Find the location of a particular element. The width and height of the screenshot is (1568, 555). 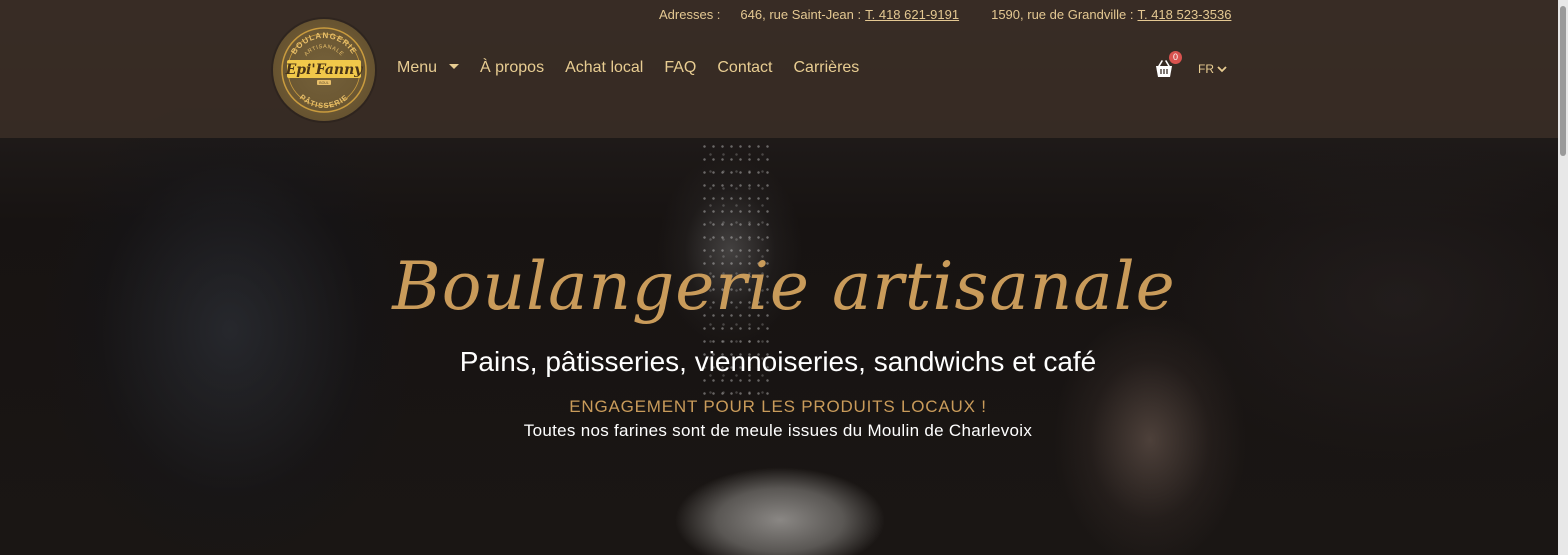

nav-item-contact: Contact is located at coordinates (744, 68).